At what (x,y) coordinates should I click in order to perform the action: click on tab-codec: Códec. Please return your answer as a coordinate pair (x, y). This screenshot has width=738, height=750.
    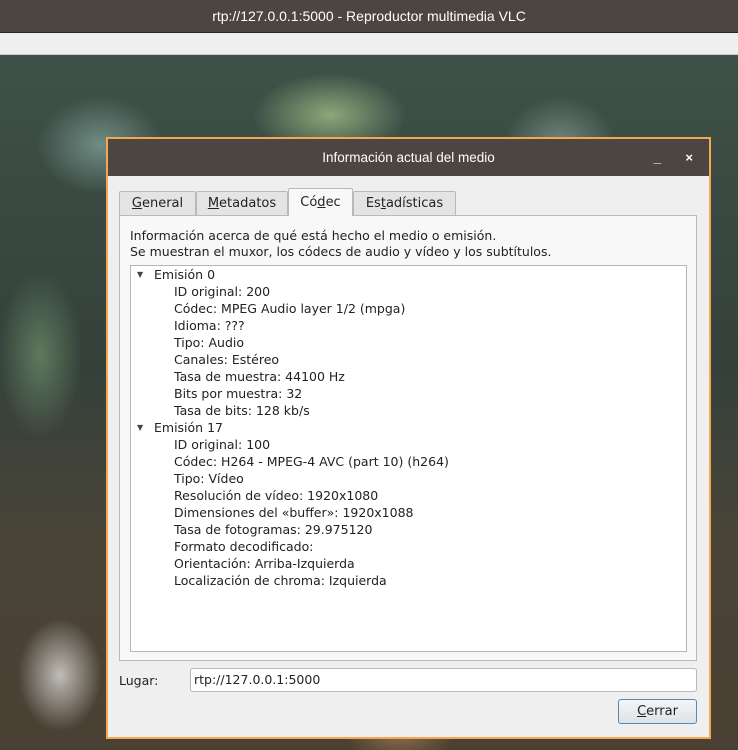
    Looking at the image, I should click on (320, 202).